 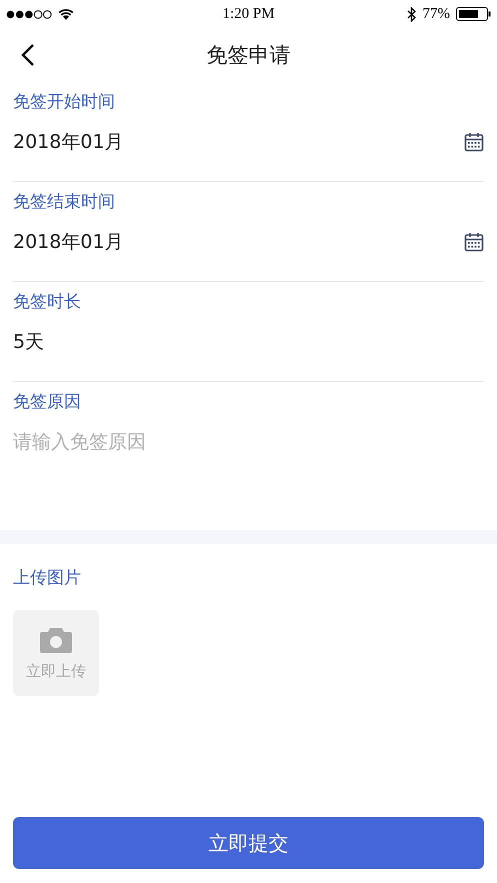 I want to click on battery-percent: 77%, so click(x=436, y=14).